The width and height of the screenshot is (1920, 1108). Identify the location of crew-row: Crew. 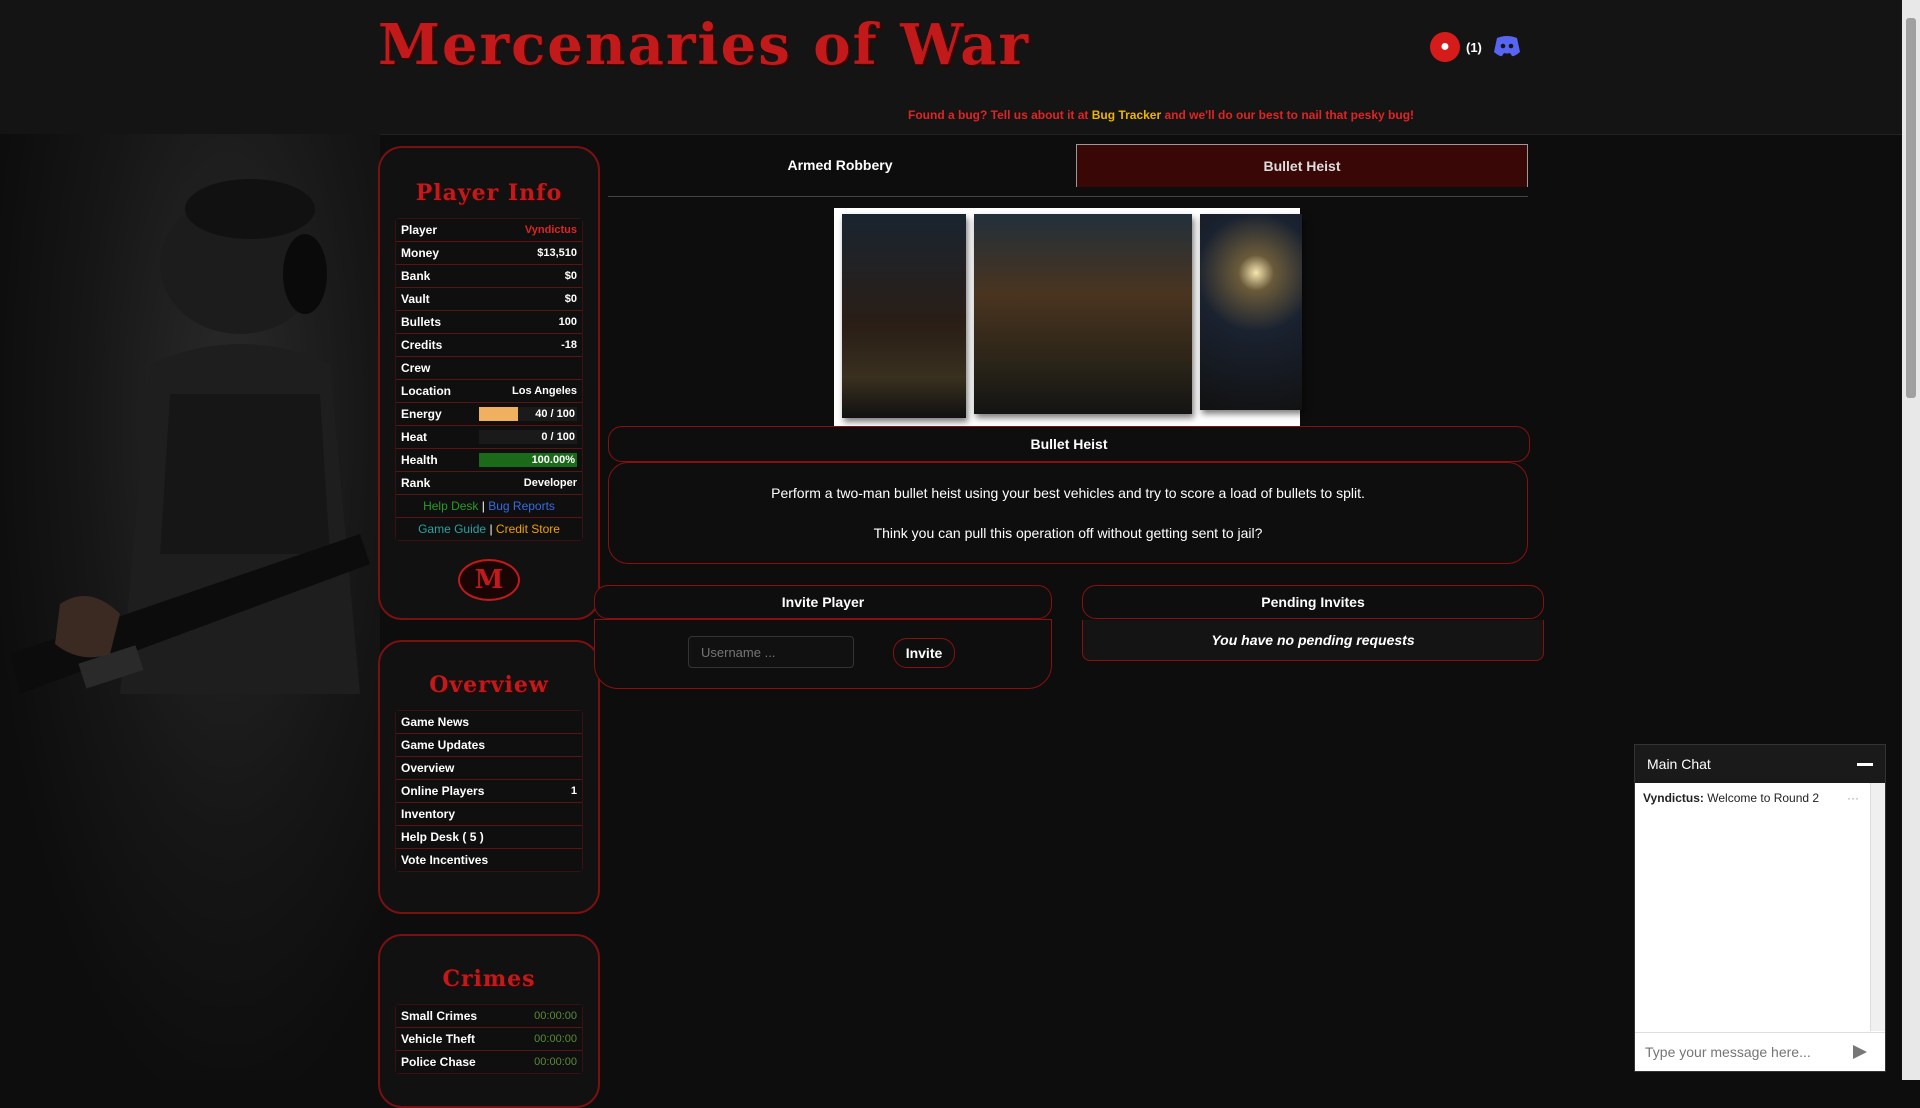
(489, 368).